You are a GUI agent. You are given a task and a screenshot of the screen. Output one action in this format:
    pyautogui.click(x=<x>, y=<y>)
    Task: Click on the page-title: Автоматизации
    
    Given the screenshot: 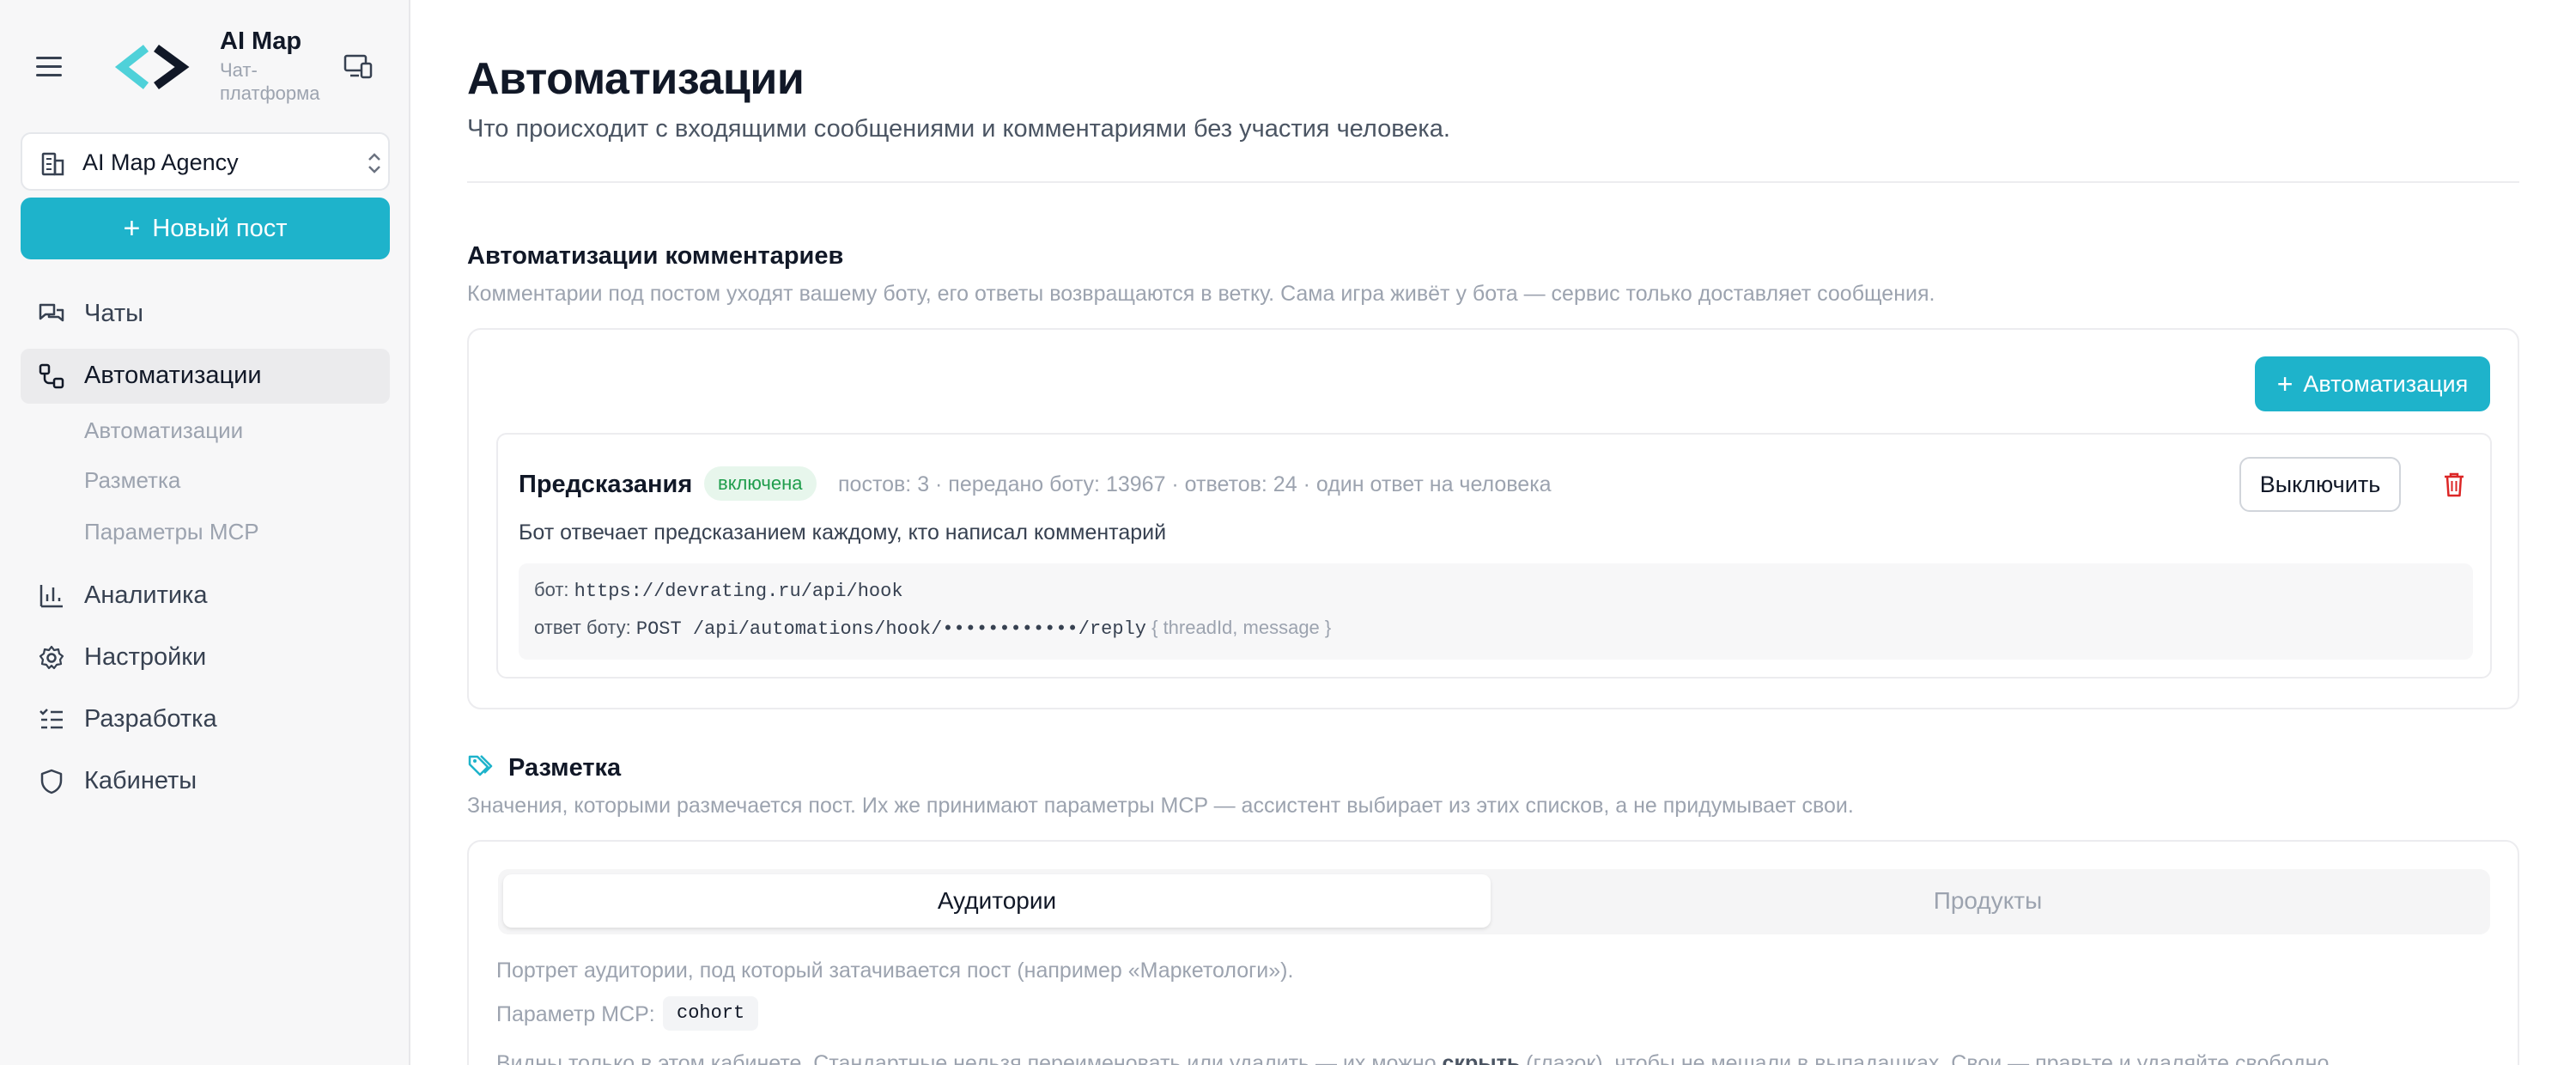 What is the action you would take?
    pyautogui.click(x=636, y=79)
    